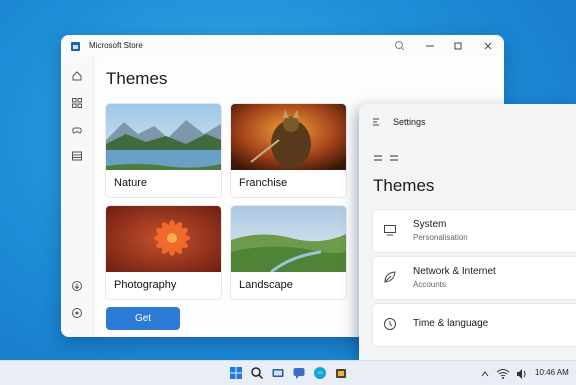 Image resolution: width=576 pixels, height=385 pixels. Describe the element at coordinates (376, 121) in the screenshot. I see `settings-logo-icon` at that location.